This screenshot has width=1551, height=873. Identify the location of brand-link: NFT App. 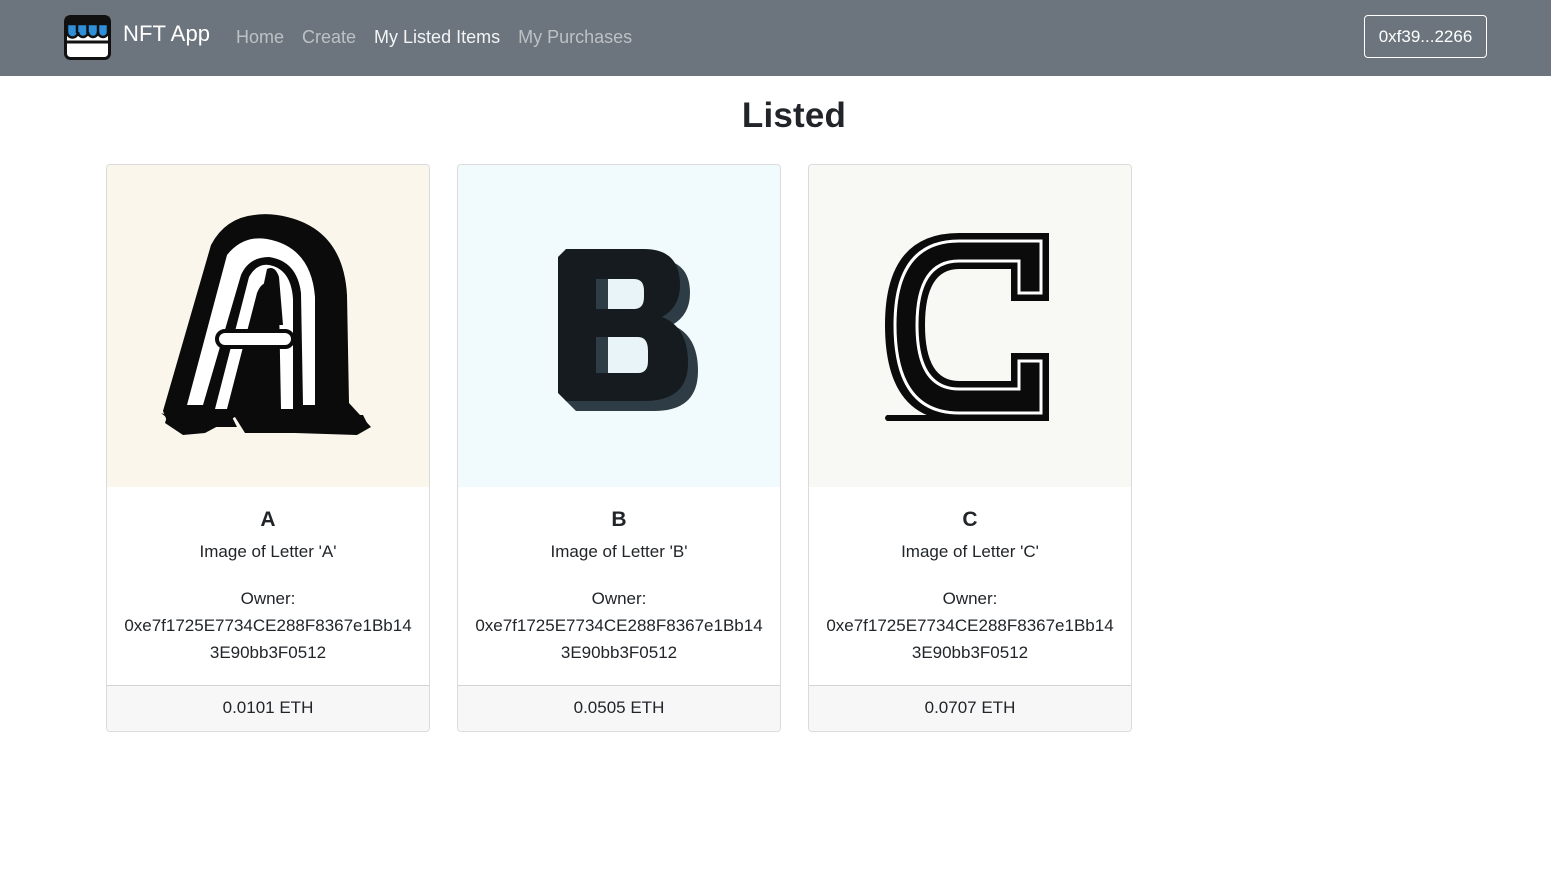
(137, 37).